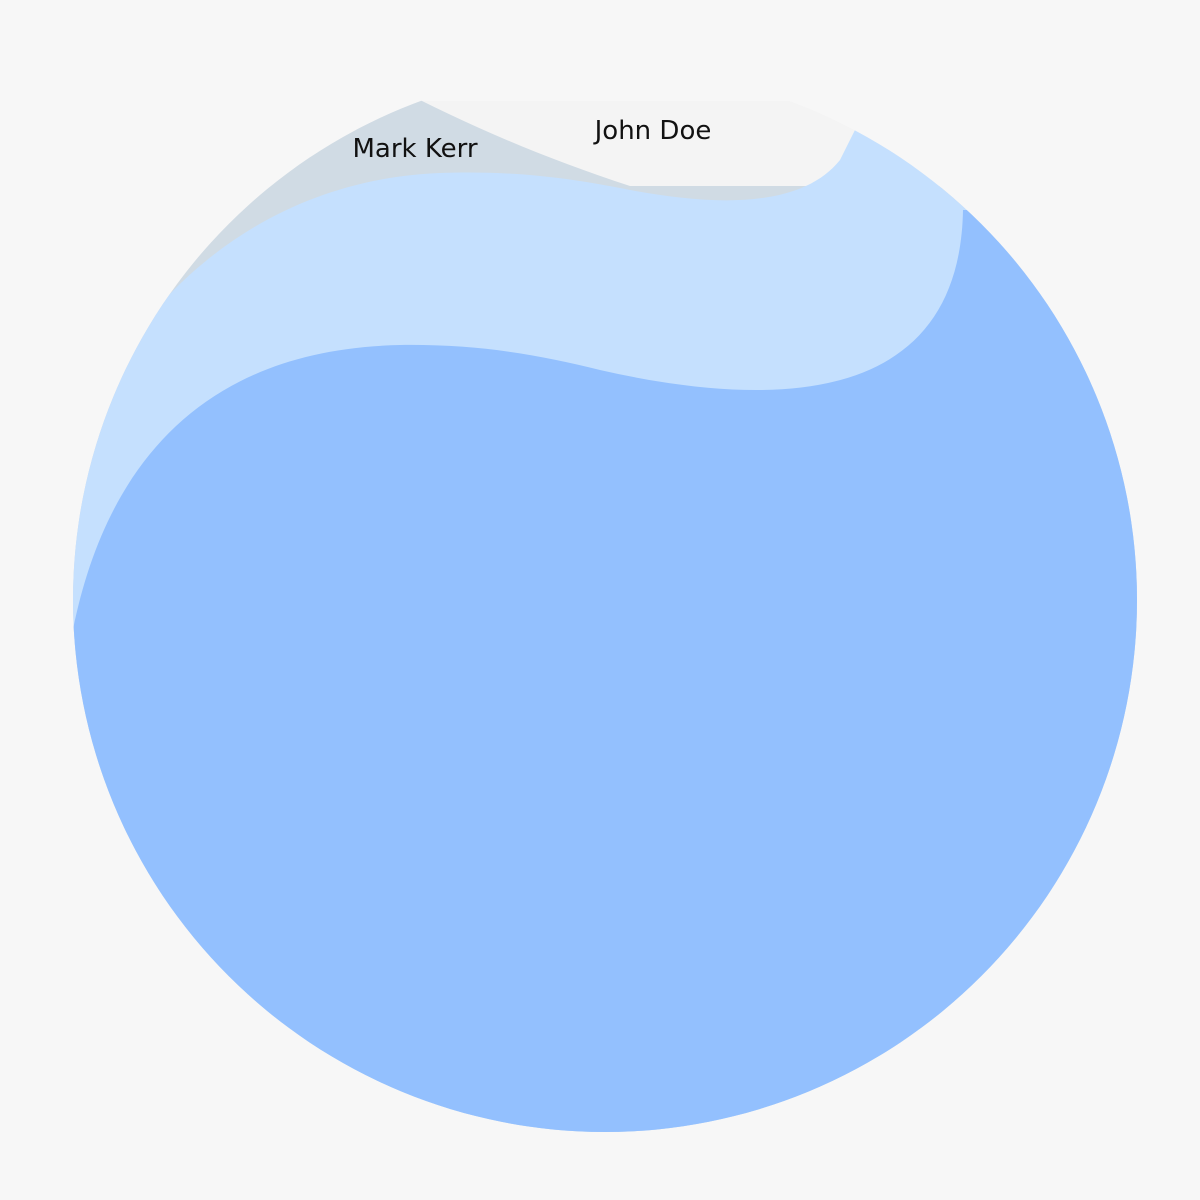 This screenshot has height=1200, width=1200. Describe the element at coordinates (414, 149) in the screenshot. I see `label-mark-kerr: Mark Kerr` at that location.